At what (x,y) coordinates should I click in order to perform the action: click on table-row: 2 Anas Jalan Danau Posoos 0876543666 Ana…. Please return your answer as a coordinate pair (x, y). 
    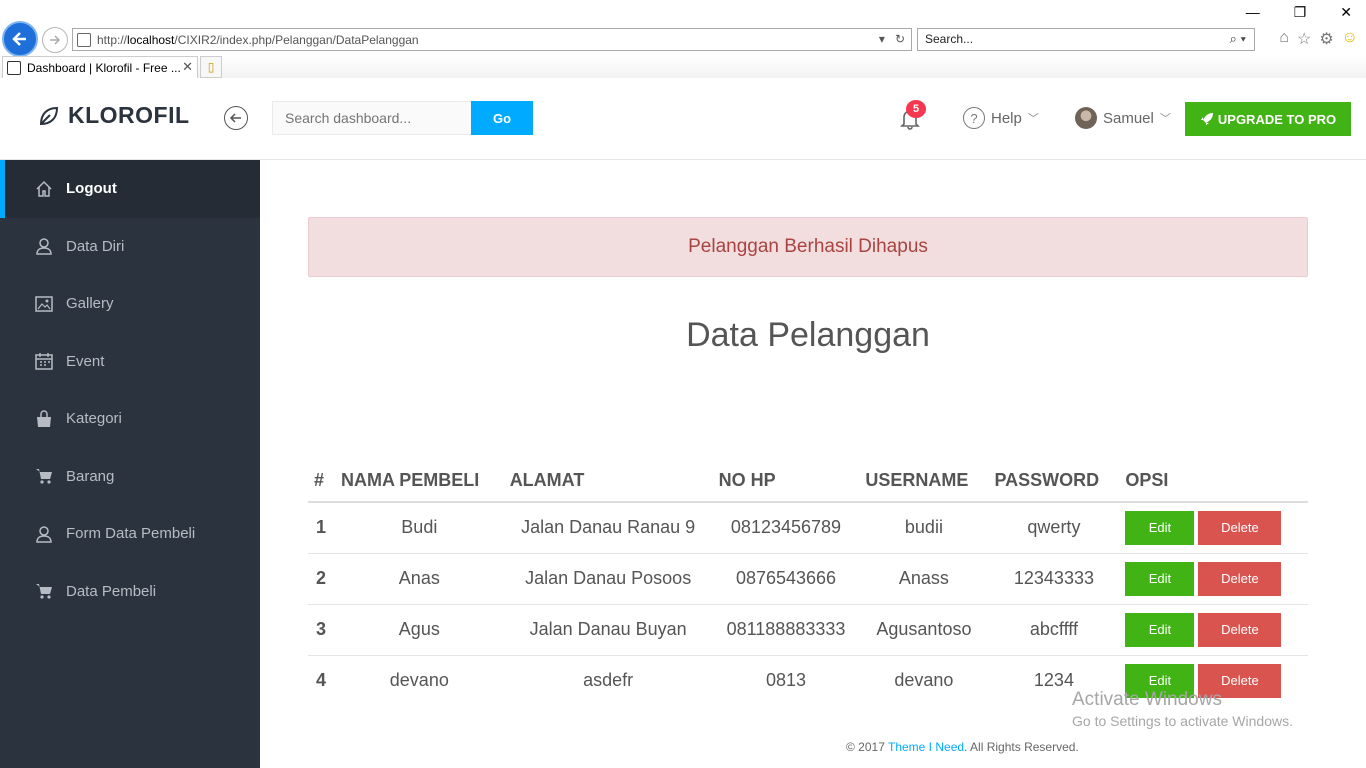
    Looking at the image, I should click on (808, 578).